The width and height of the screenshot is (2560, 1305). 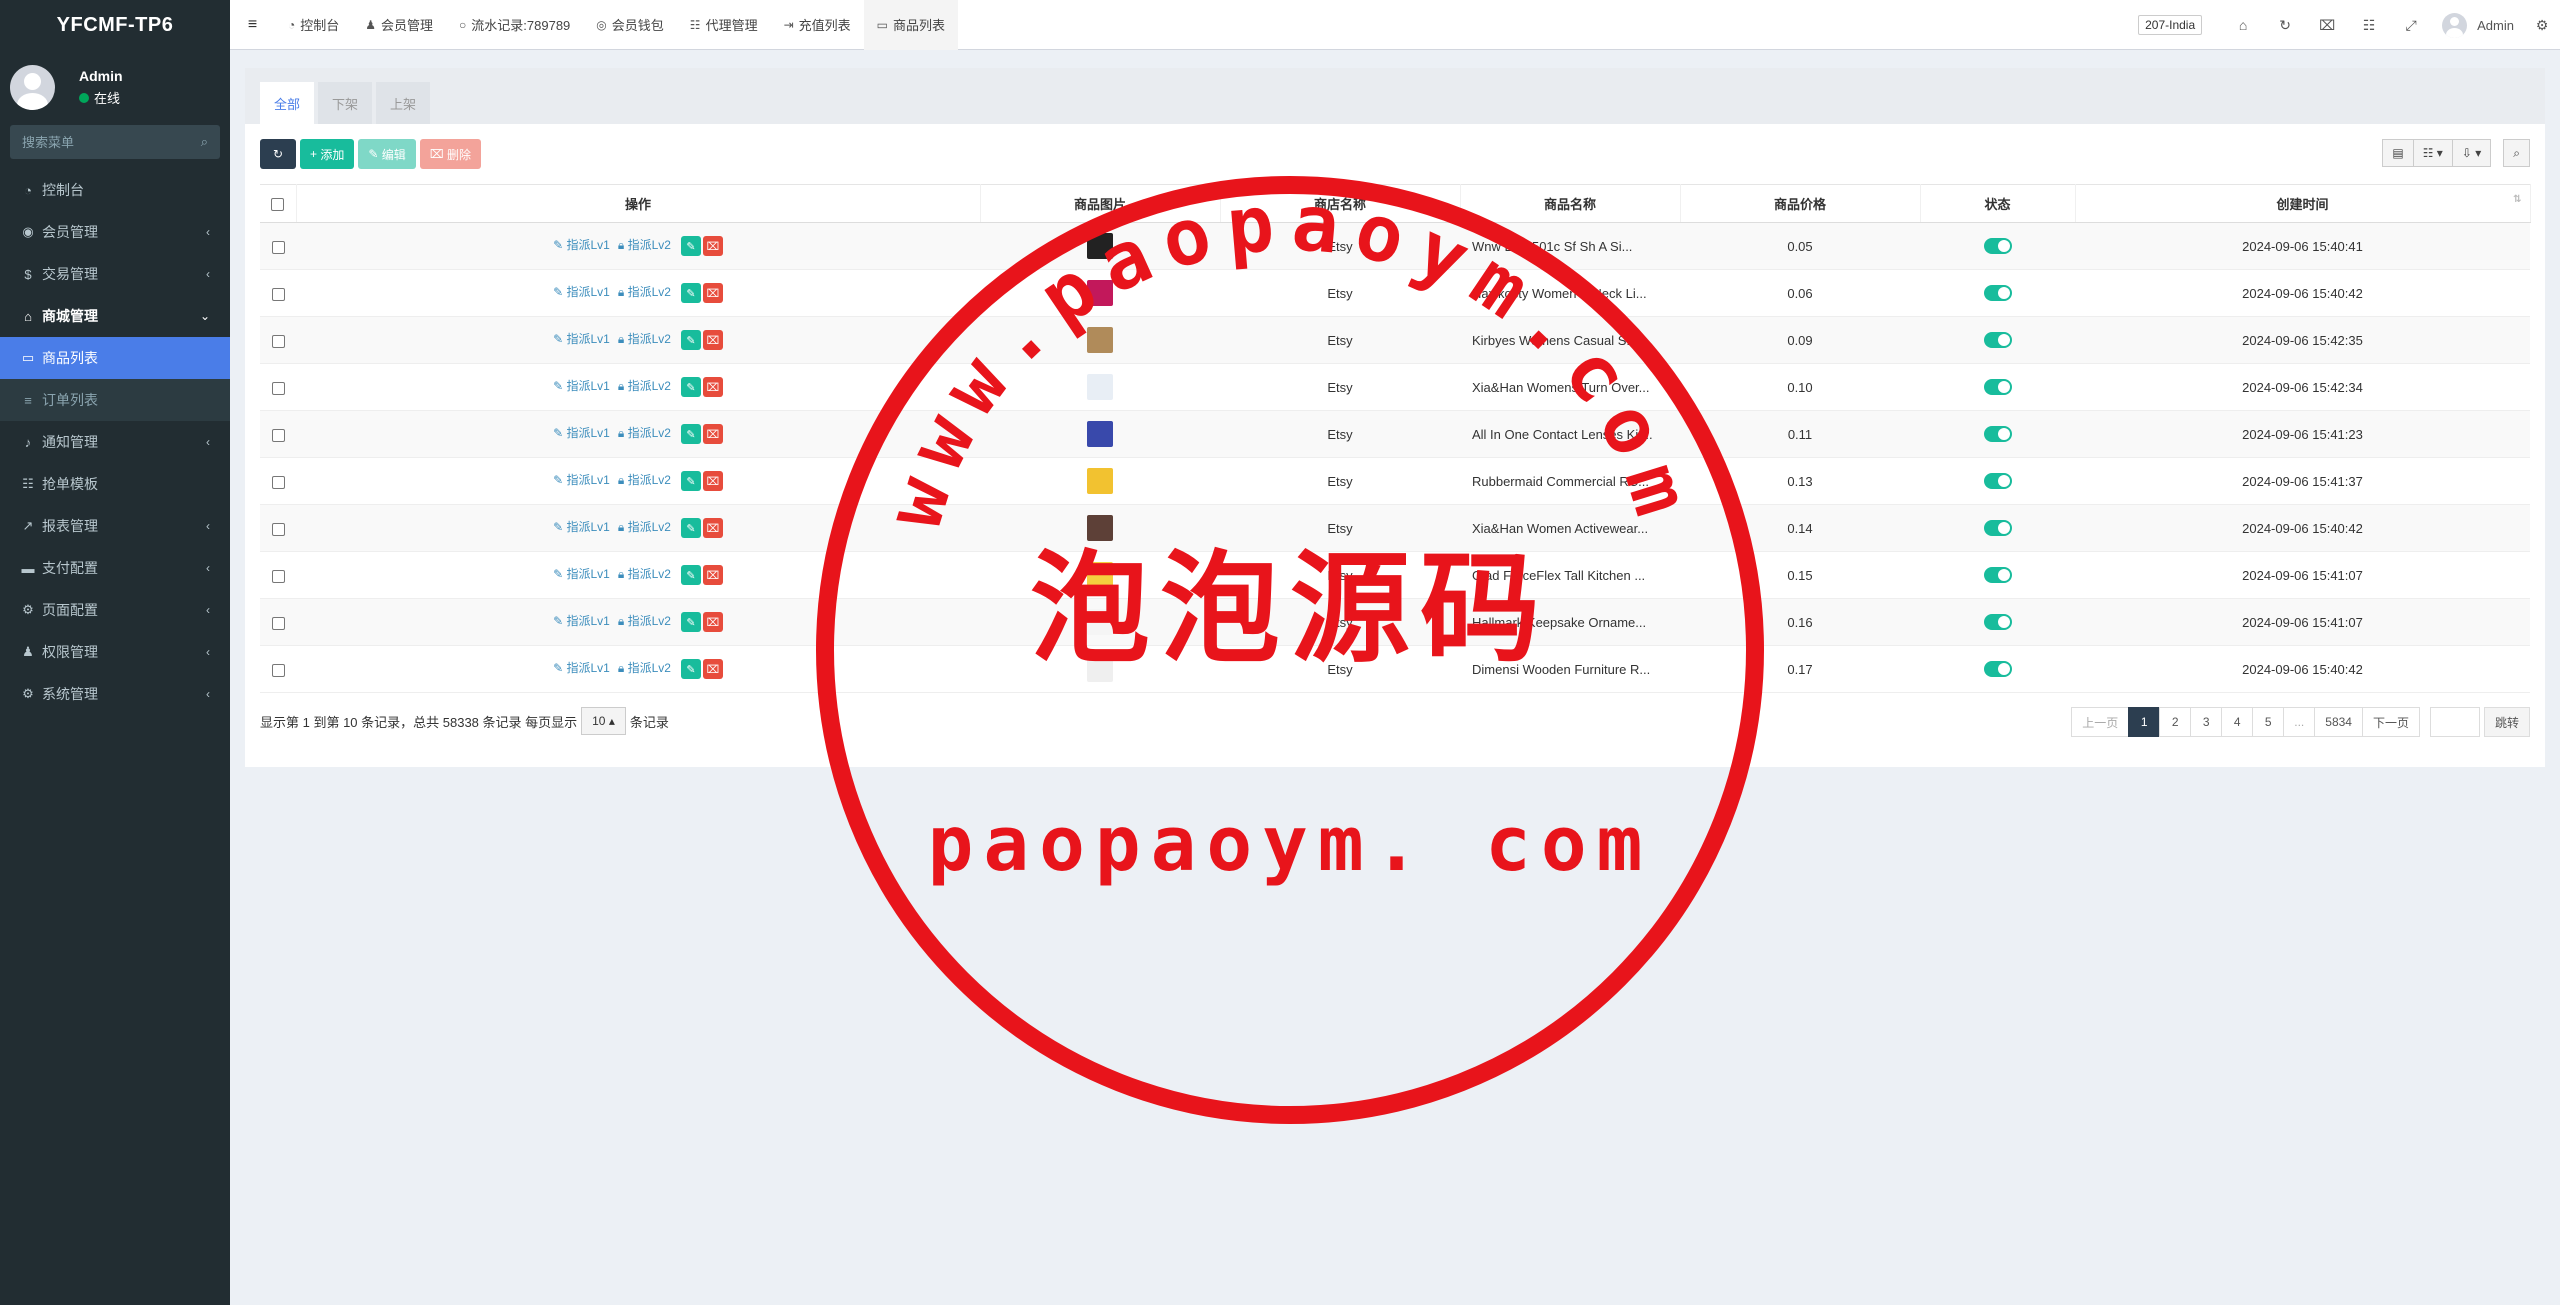 What do you see at coordinates (2327, 25) in the screenshot?
I see `trash-icon: ⌧` at bounding box center [2327, 25].